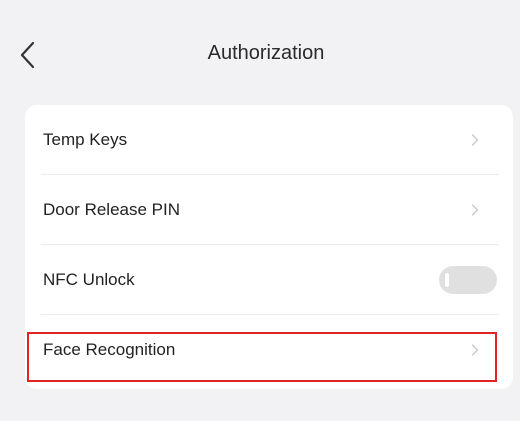 This screenshot has height=421, width=520. Describe the element at coordinates (468, 280) in the screenshot. I see `nfc-unlock-toggle` at that location.